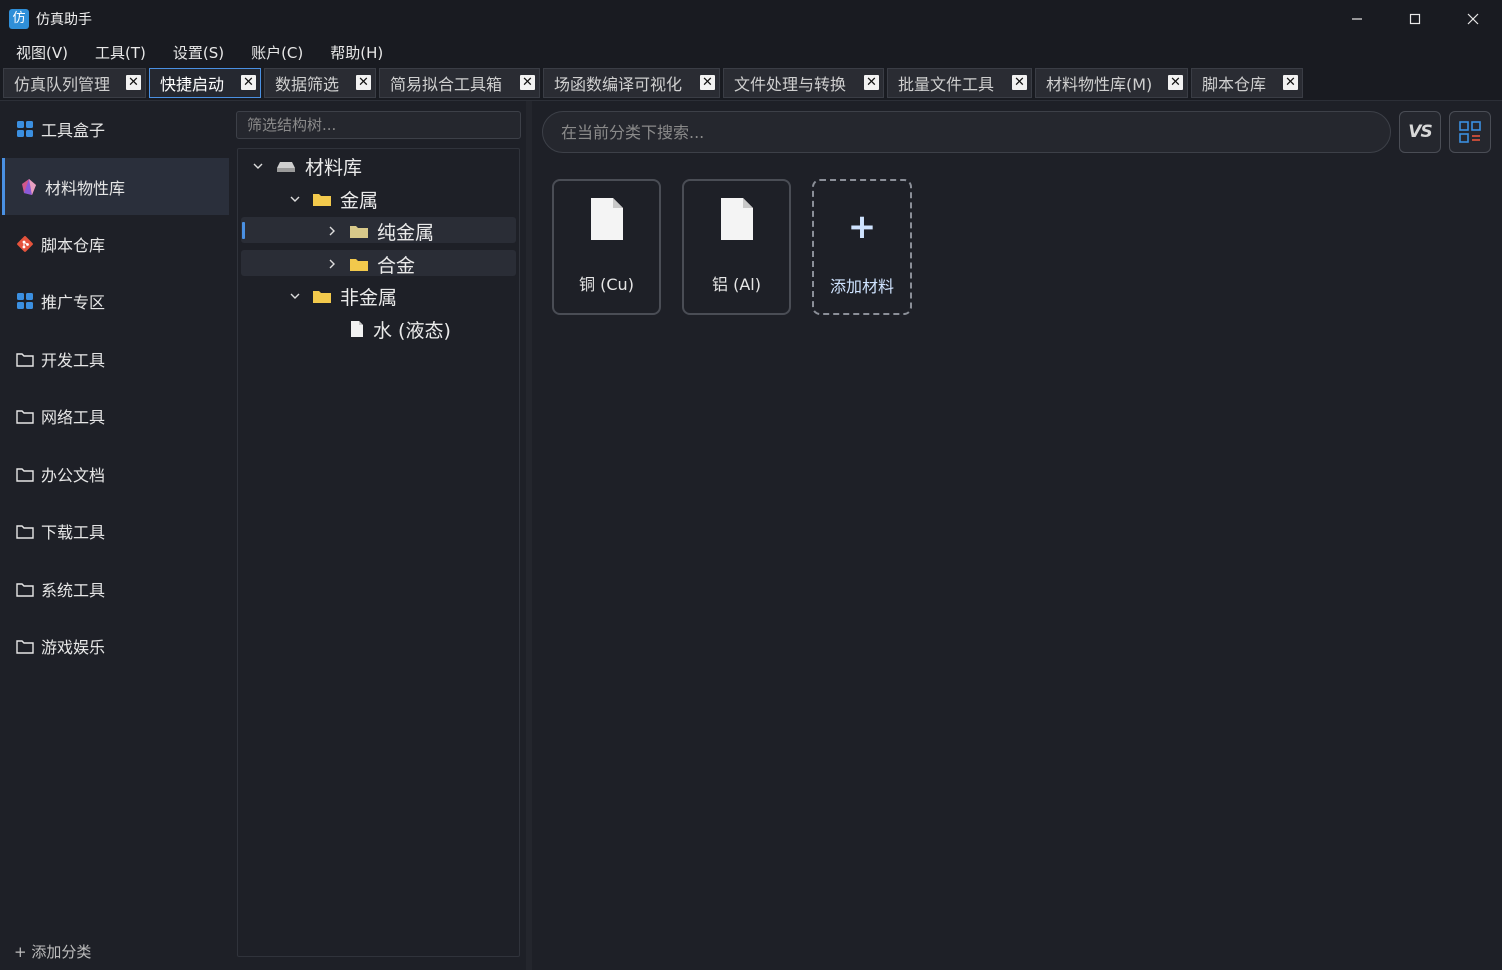  Describe the element at coordinates (114, 474) in the screenshot. I see `sidebar-item-office-docs: 办公文档` at that location.